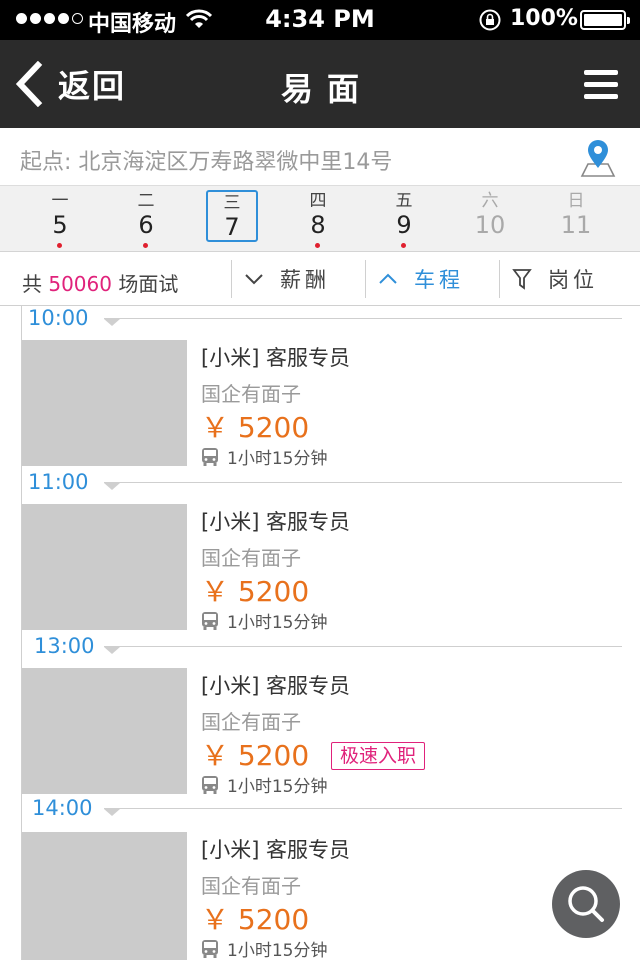 This screenshot has width=640, height=960. Describe the element at coordinates (254, 279) in the screenshot. I see `chevron-down-icon` at that location.